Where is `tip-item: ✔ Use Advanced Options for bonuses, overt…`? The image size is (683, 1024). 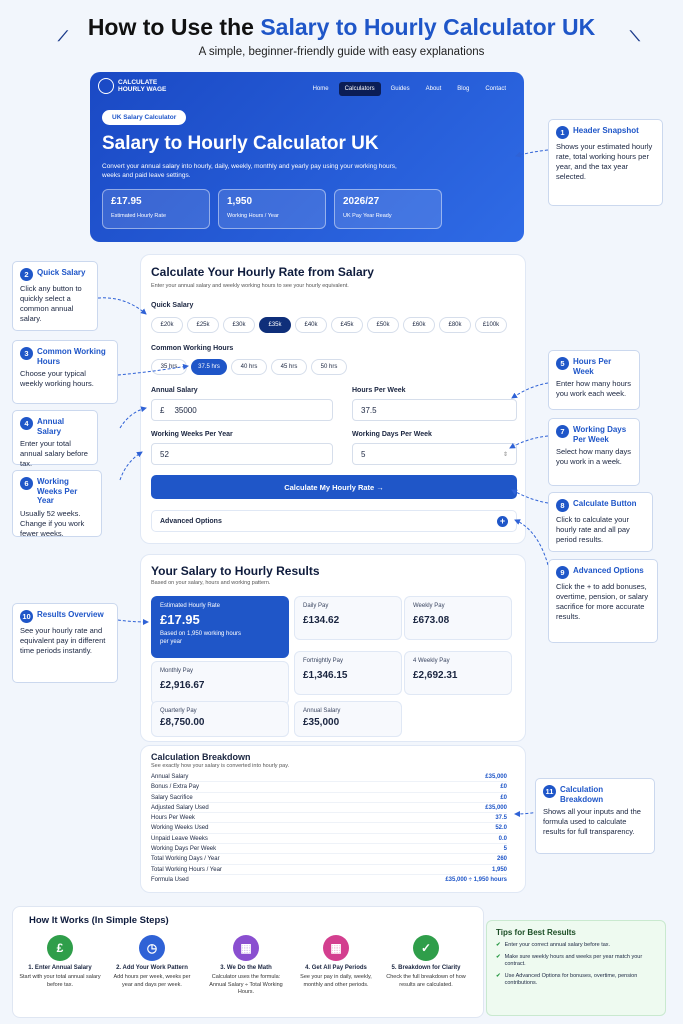
tip-item: ✔ Use Advanced Options for bonuses, overt… is located at coordinates (576, 980).